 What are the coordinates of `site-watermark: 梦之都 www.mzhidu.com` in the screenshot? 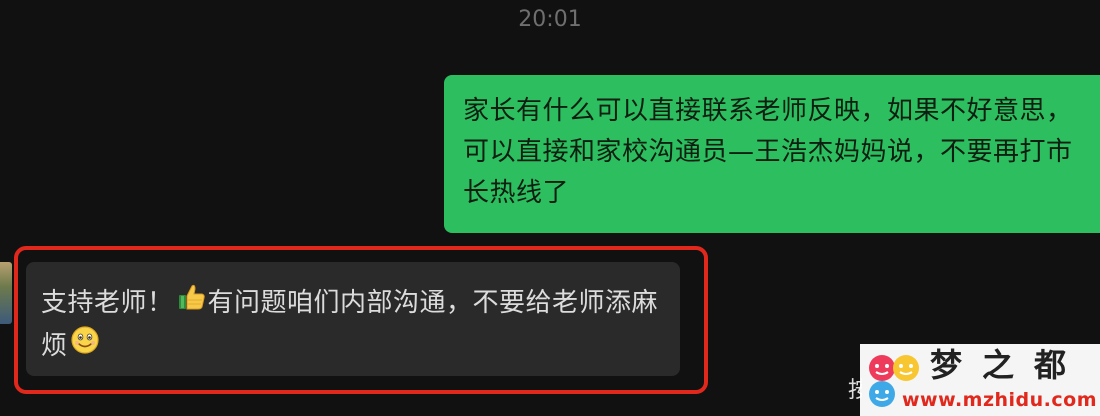 It's located at (980, 380).